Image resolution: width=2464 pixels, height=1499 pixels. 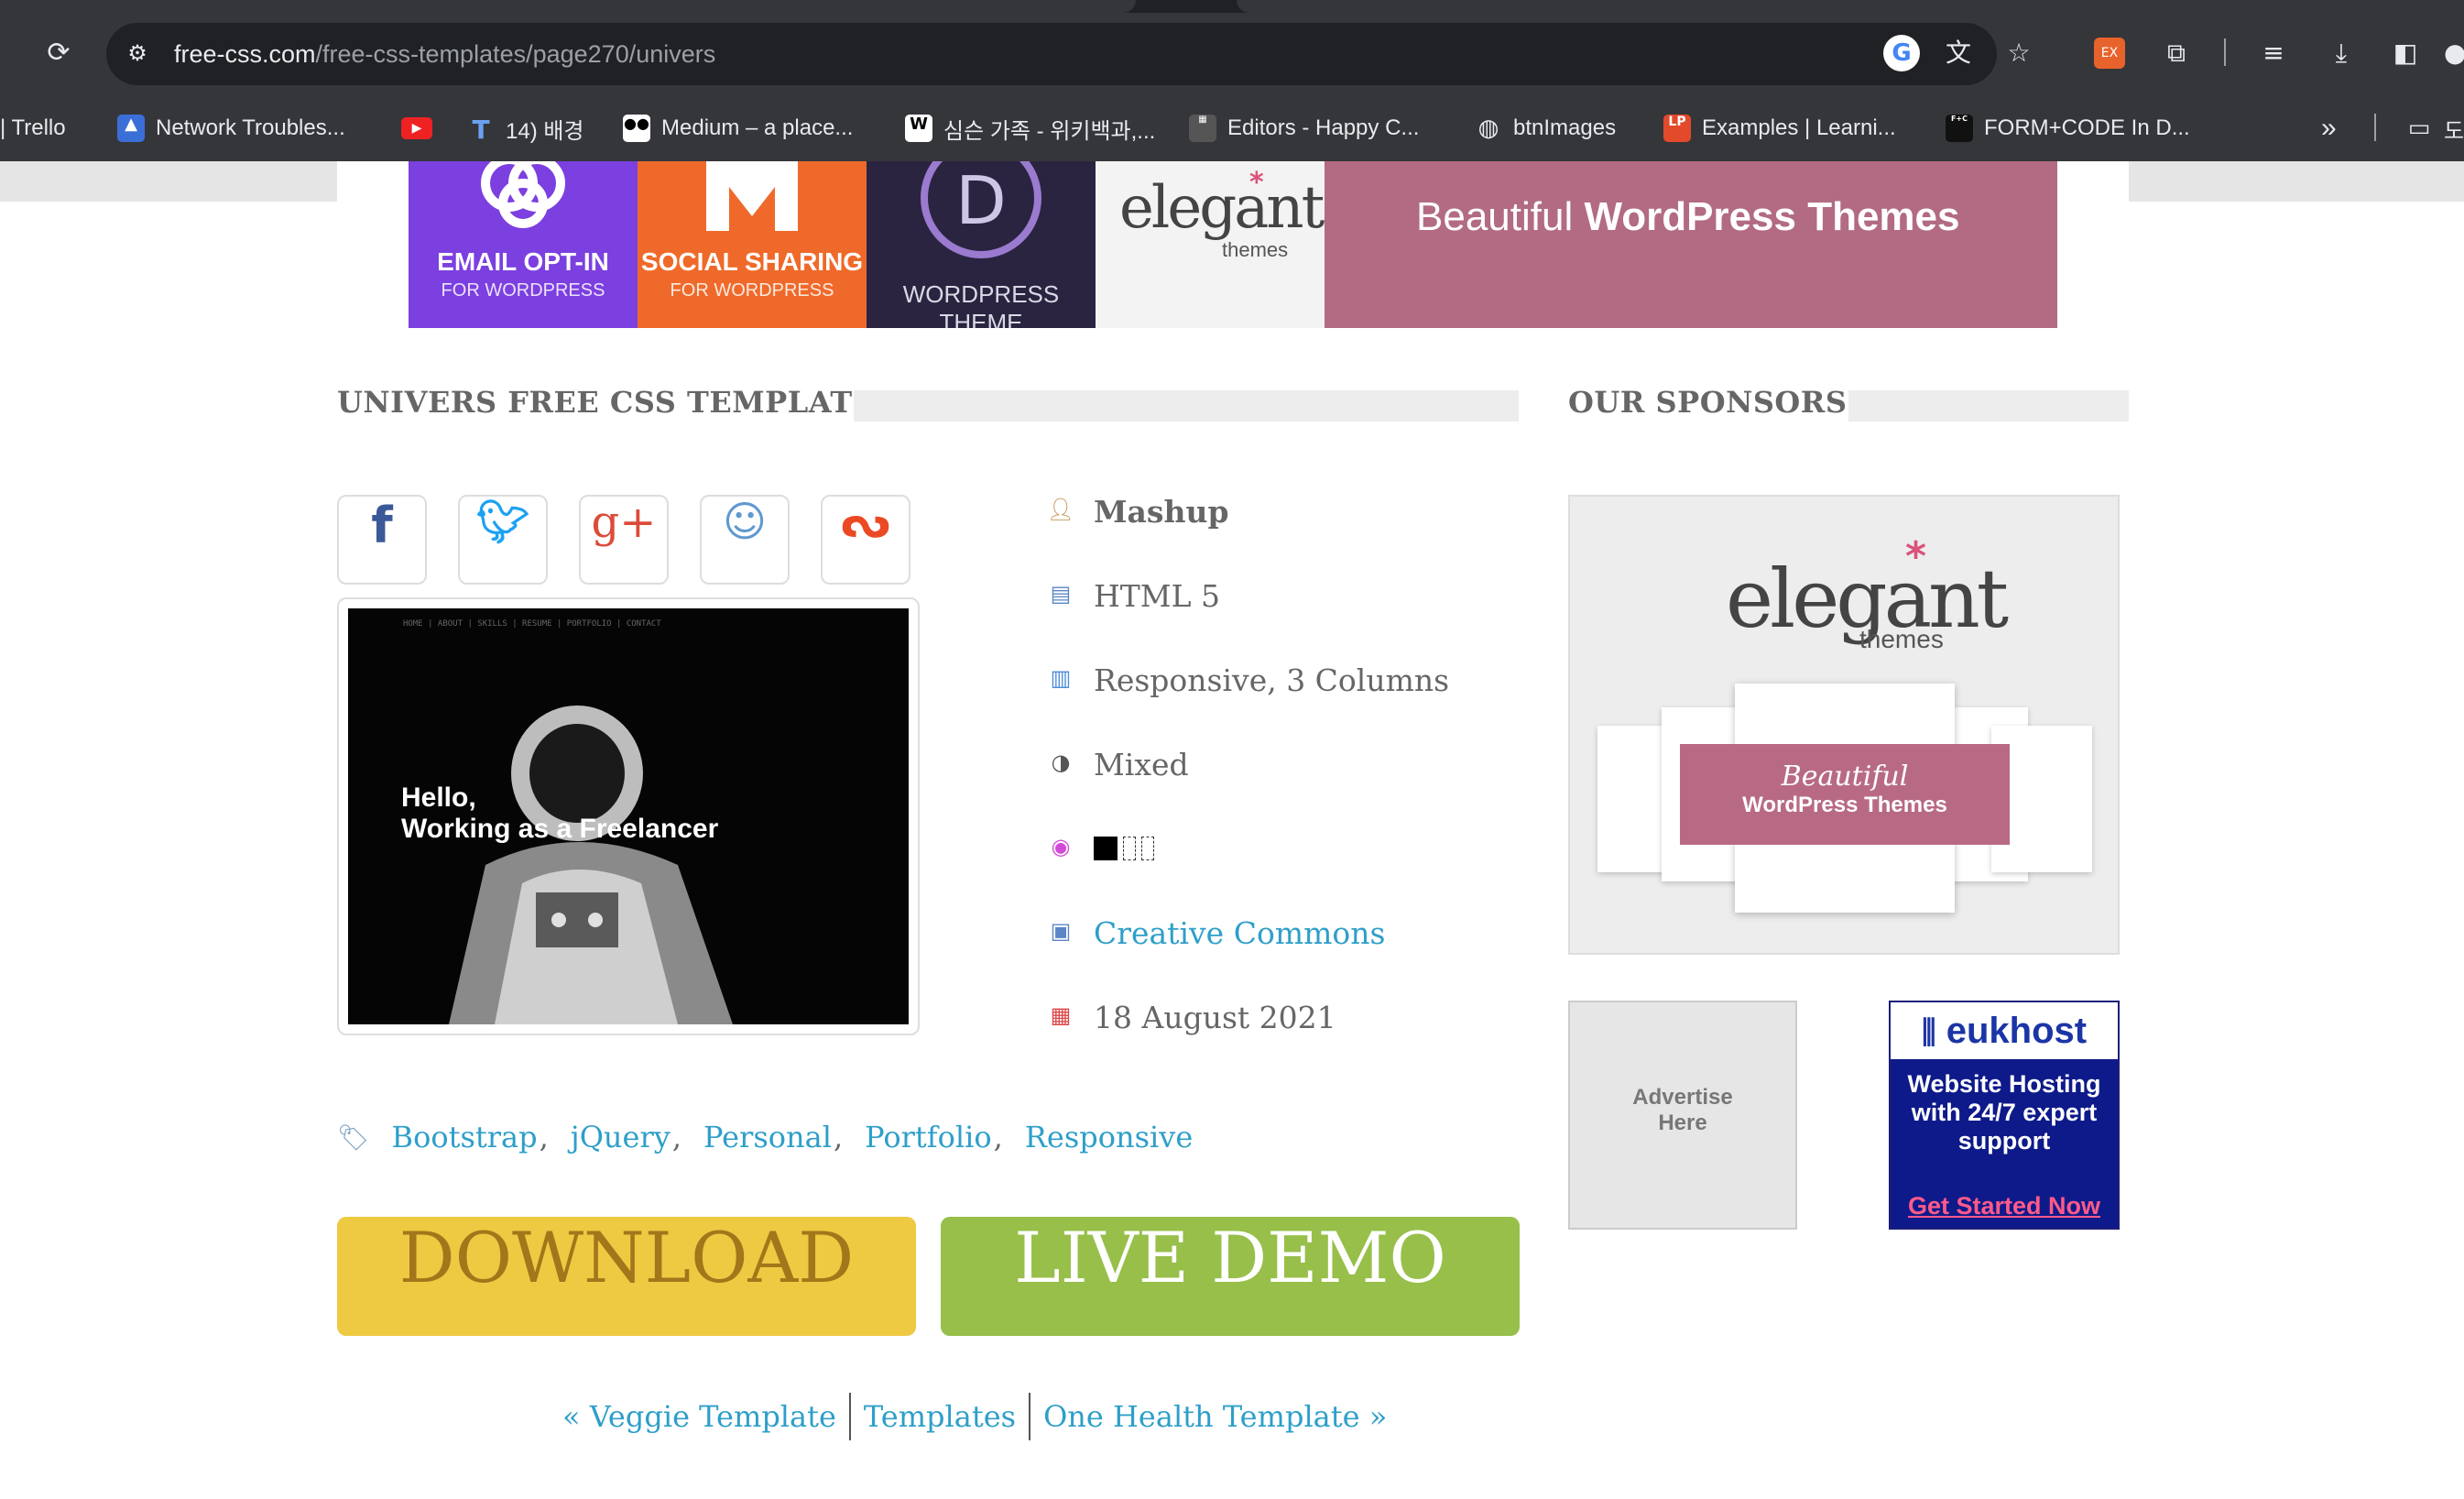 What do you see at coordinates (2176, 53) in the screenshot?
I see `extensions-puzzle-icon: ⧉` at bounding box center [2176, 53].